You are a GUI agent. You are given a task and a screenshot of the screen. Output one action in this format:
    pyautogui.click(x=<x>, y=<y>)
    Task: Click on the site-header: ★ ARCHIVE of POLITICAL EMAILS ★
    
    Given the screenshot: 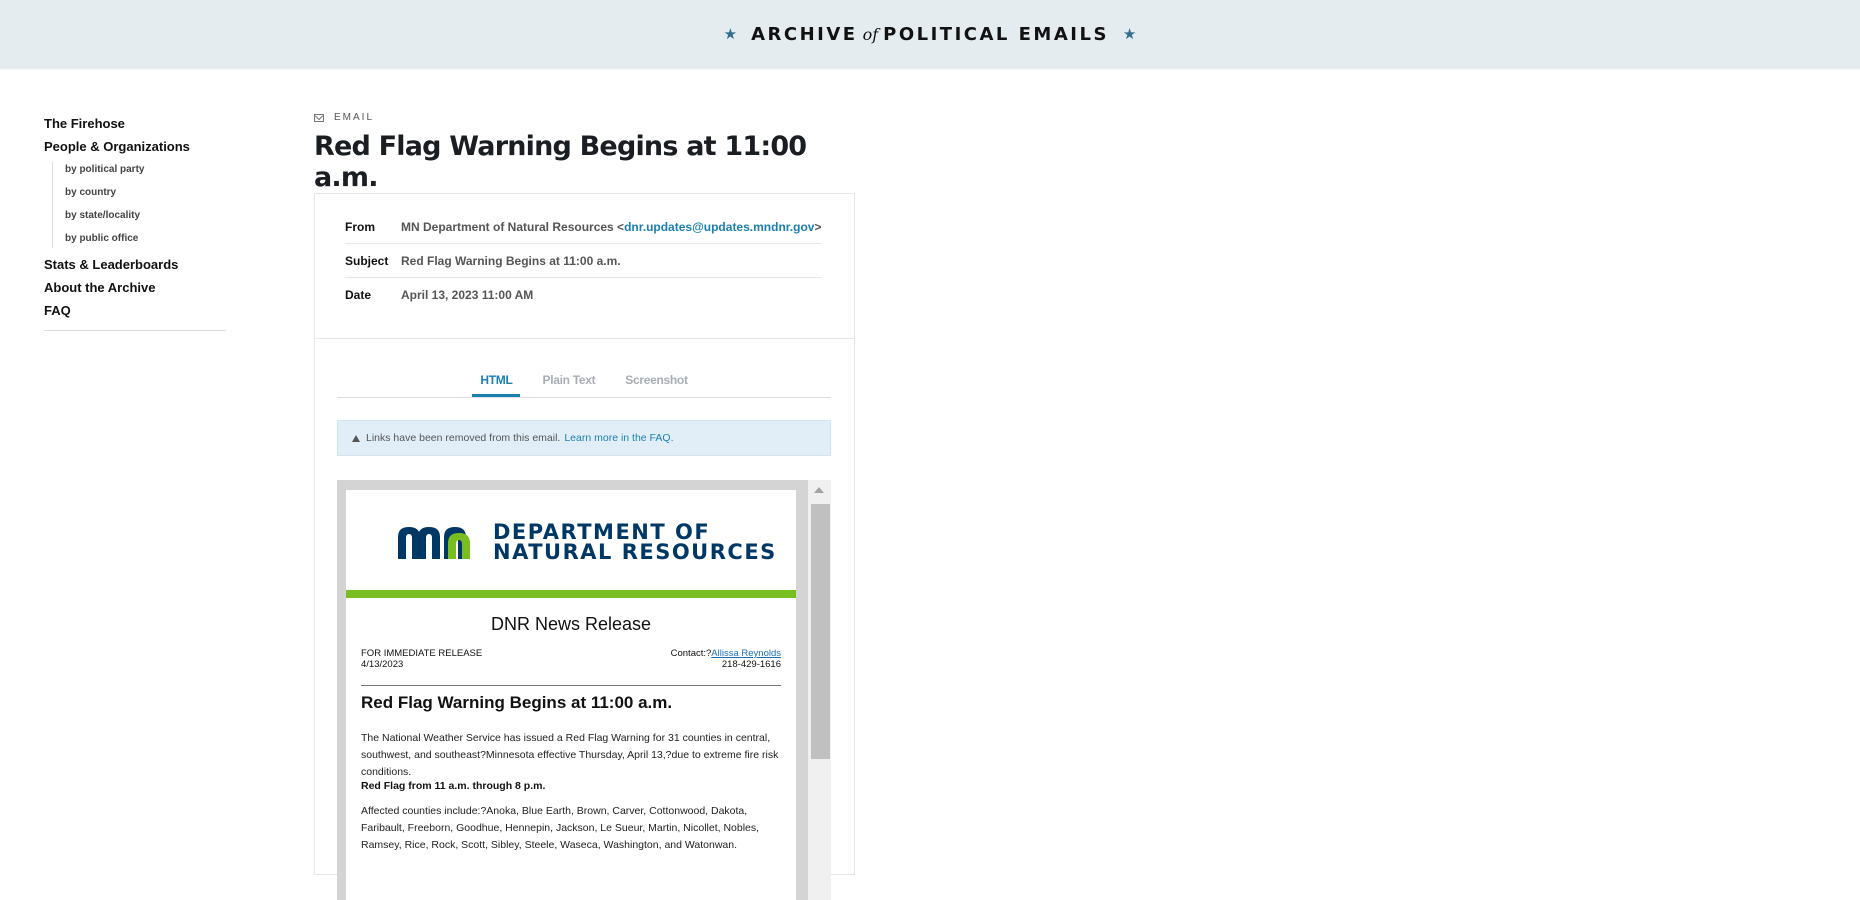 What is the action you would take?
    pyautogui.click(x=930, y=34)
    